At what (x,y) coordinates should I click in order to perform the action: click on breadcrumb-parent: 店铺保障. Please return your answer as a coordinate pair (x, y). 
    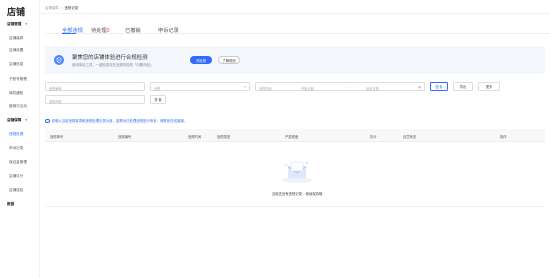
    Looking at the image, I should click on (52, 8).